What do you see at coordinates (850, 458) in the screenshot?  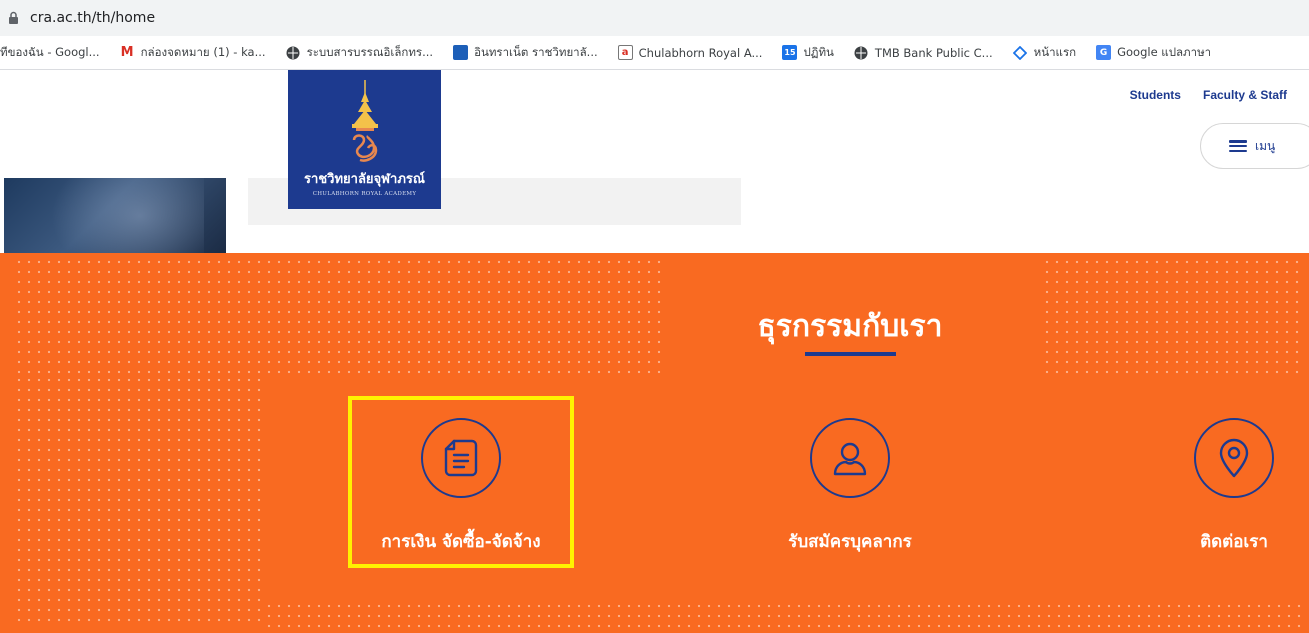 I see `user-icon` at bounding box center [850, 458].